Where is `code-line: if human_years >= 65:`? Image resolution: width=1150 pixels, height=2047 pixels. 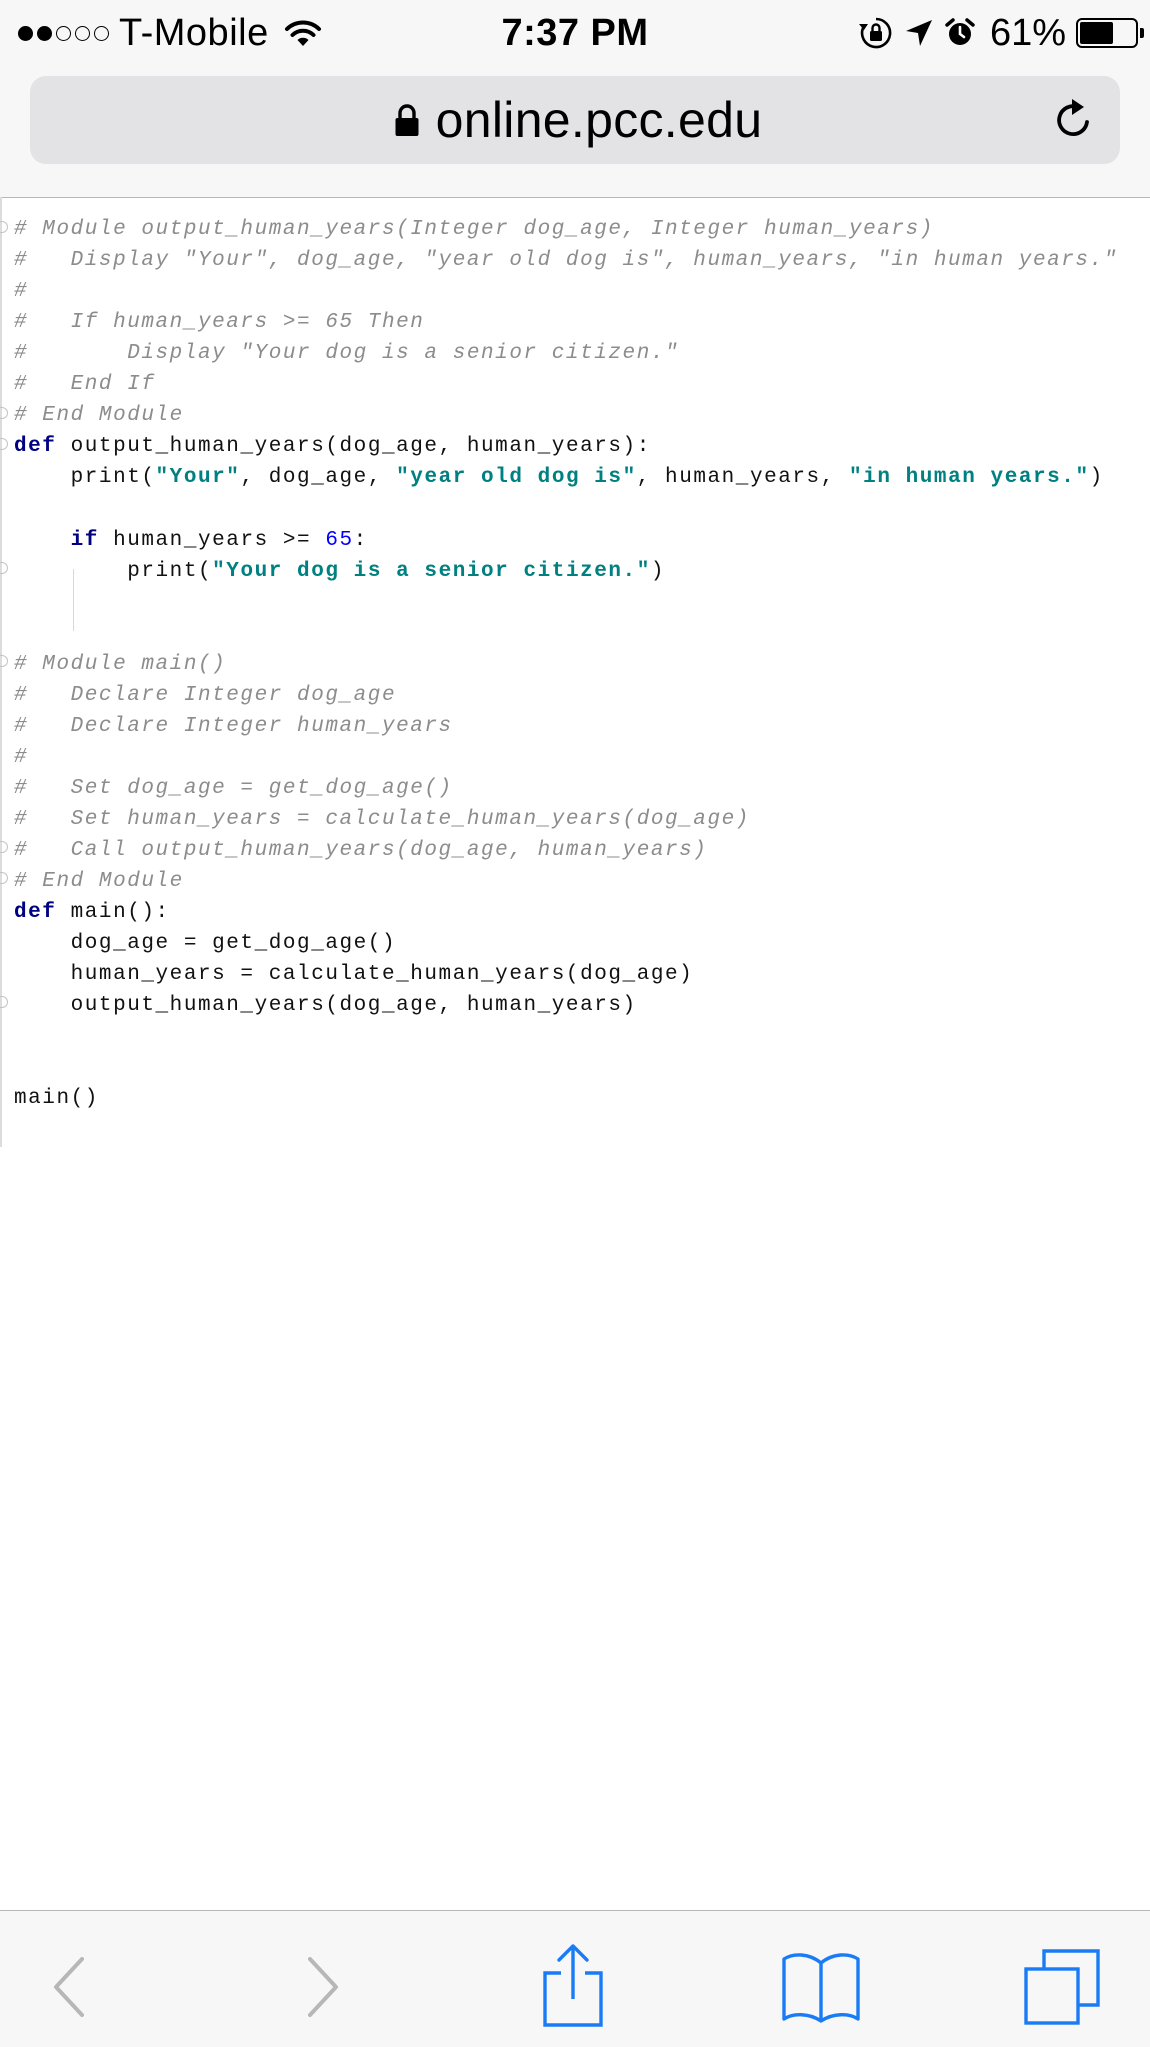
code-line: if human_years >= 65: is located at coordinates (191, 540).